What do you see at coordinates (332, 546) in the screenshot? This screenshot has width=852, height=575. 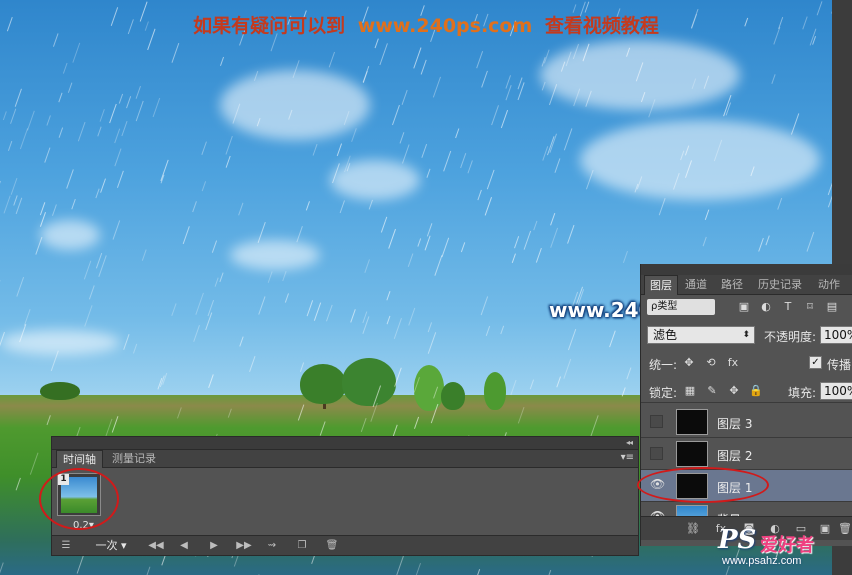 I see `delete-frame-icon: 🗑` at bounding box center [332, 546].